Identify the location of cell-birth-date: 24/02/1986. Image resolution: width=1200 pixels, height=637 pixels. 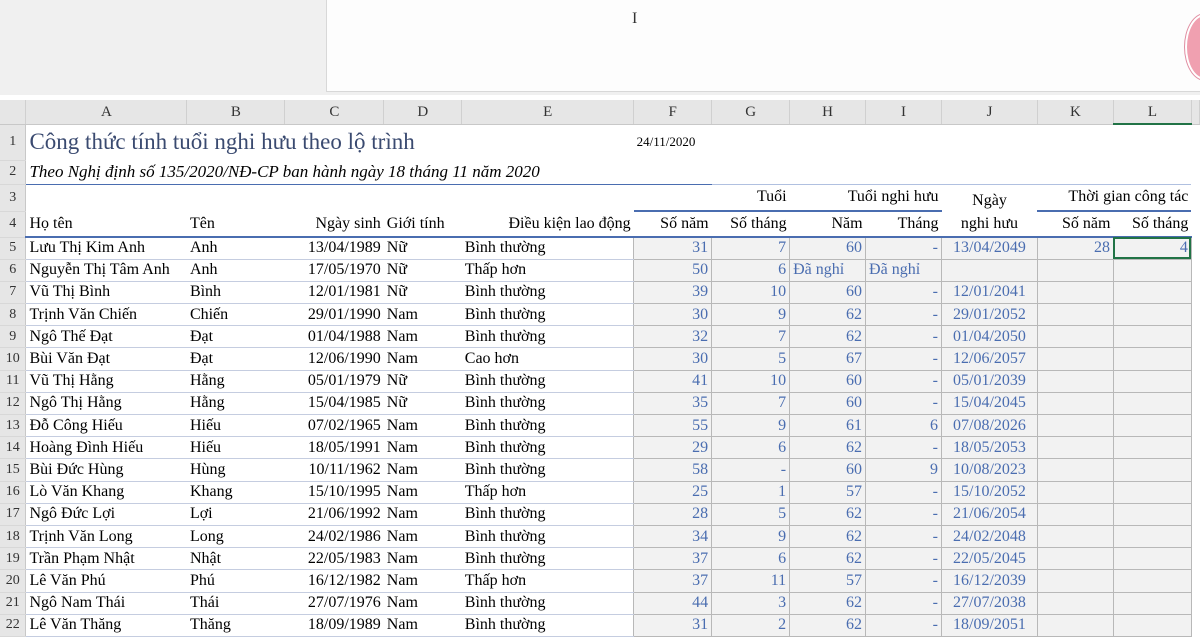
(334, 537).